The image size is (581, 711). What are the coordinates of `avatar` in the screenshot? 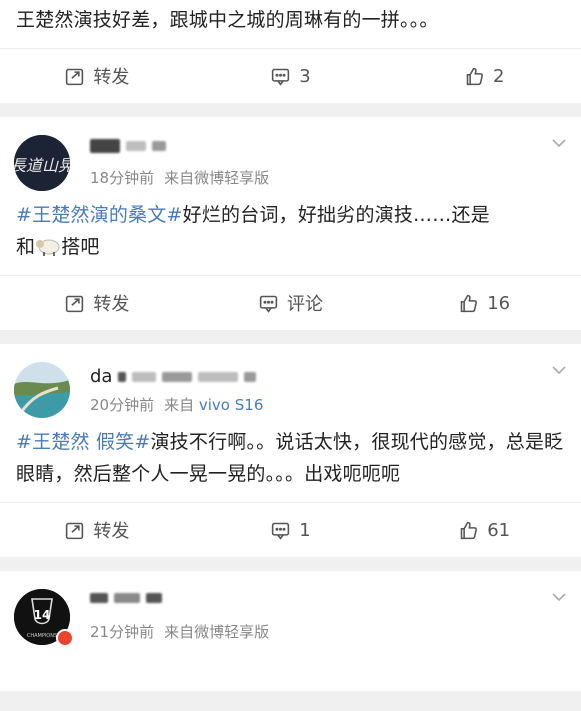 It's located at (42, 390).